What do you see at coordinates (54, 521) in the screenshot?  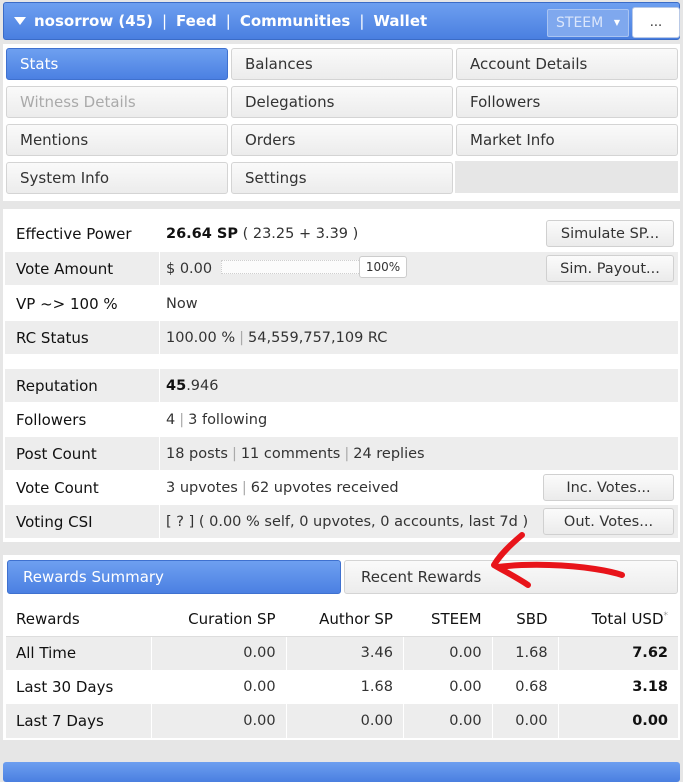 I see `voting-csi-label: Voting CSI` at bounding box center [54, 521].